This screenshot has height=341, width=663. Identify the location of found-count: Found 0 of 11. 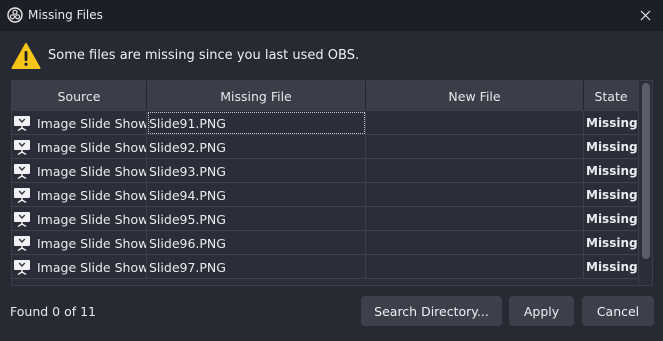
(53, 311).